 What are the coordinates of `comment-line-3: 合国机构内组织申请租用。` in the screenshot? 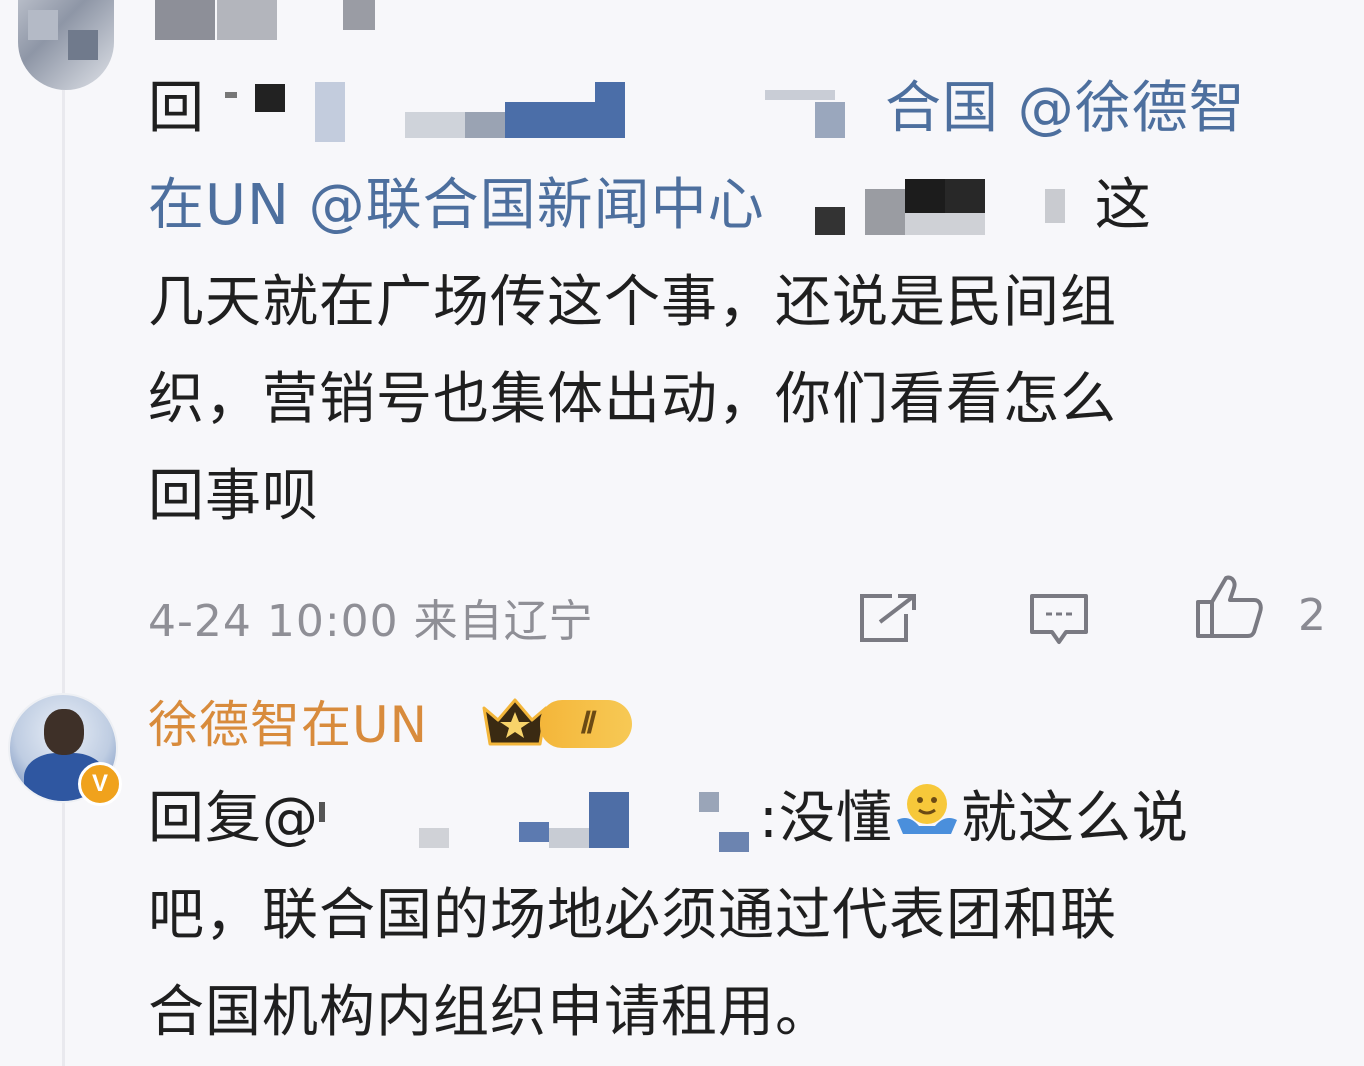 It's located at (490, 1012).